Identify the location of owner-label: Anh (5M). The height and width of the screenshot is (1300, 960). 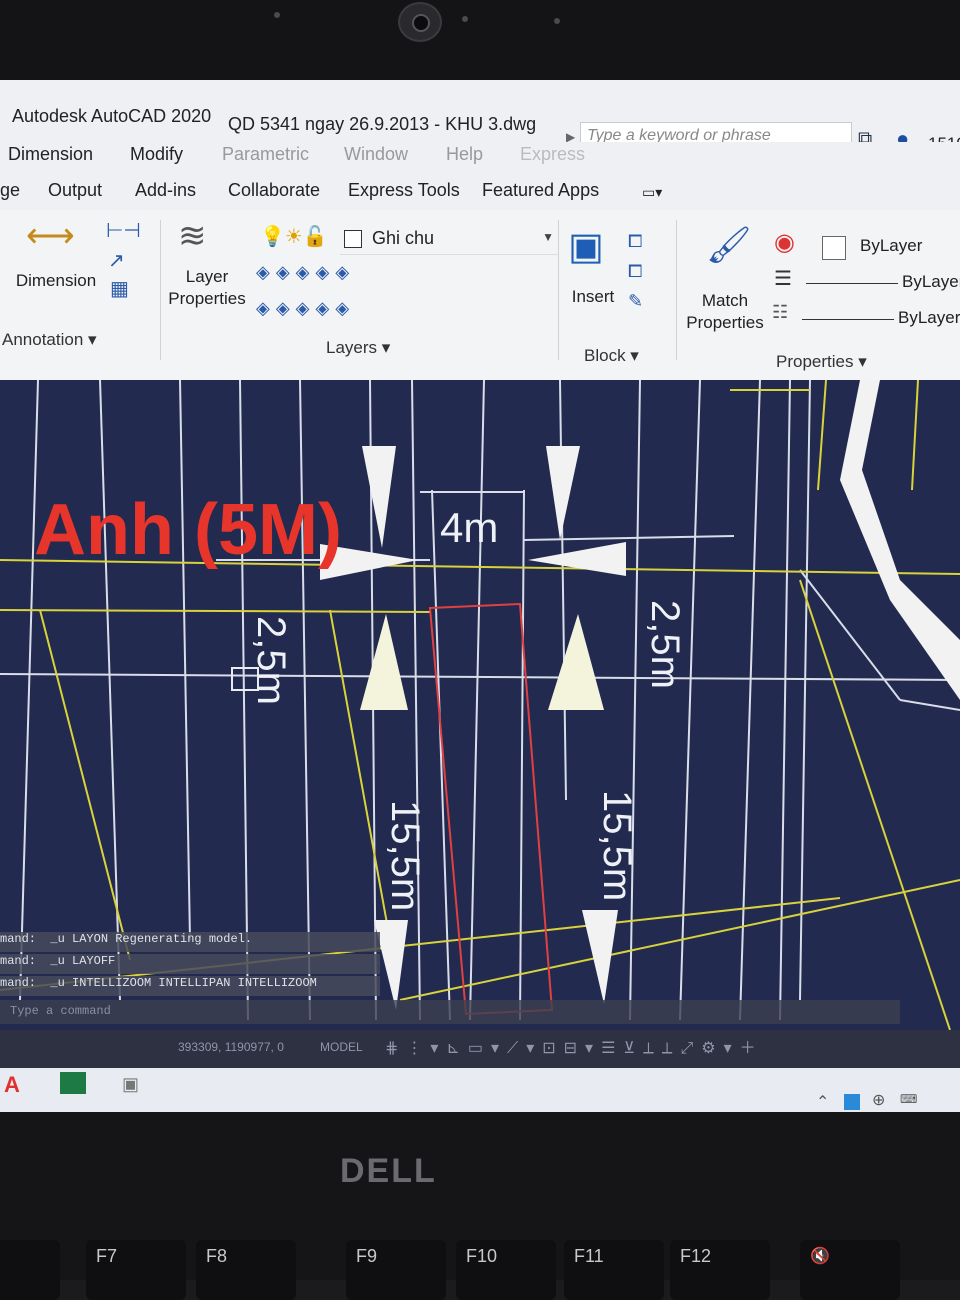
(188, 530).